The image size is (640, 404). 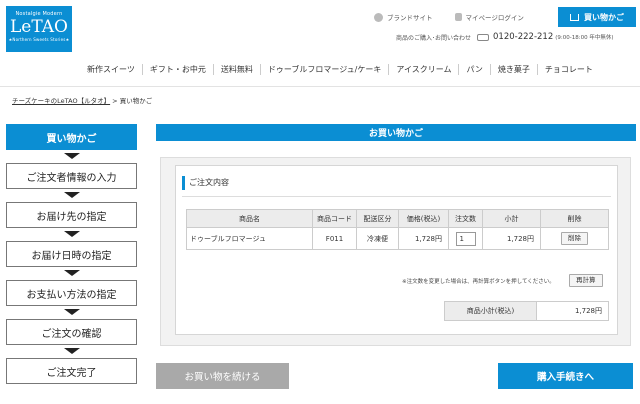 I want to click on nav-item-double-fromage: ドゥーブルフロマージュ/ケーキ, so click(x=324, y=69).